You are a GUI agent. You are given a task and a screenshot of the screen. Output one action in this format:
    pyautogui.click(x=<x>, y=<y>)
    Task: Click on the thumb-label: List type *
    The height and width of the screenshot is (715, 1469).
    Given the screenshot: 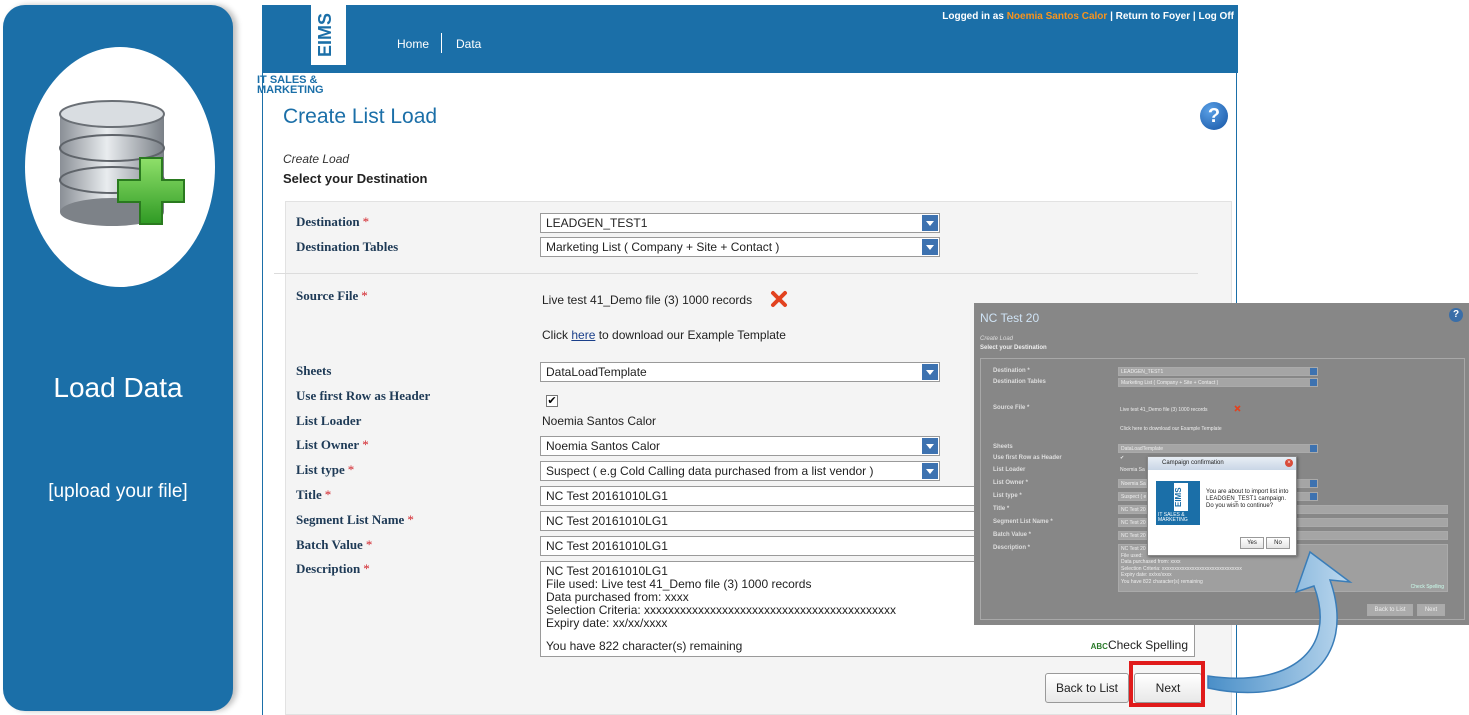 What is the action you would take?
    pyautogui.click(x=1007, y=496)
    